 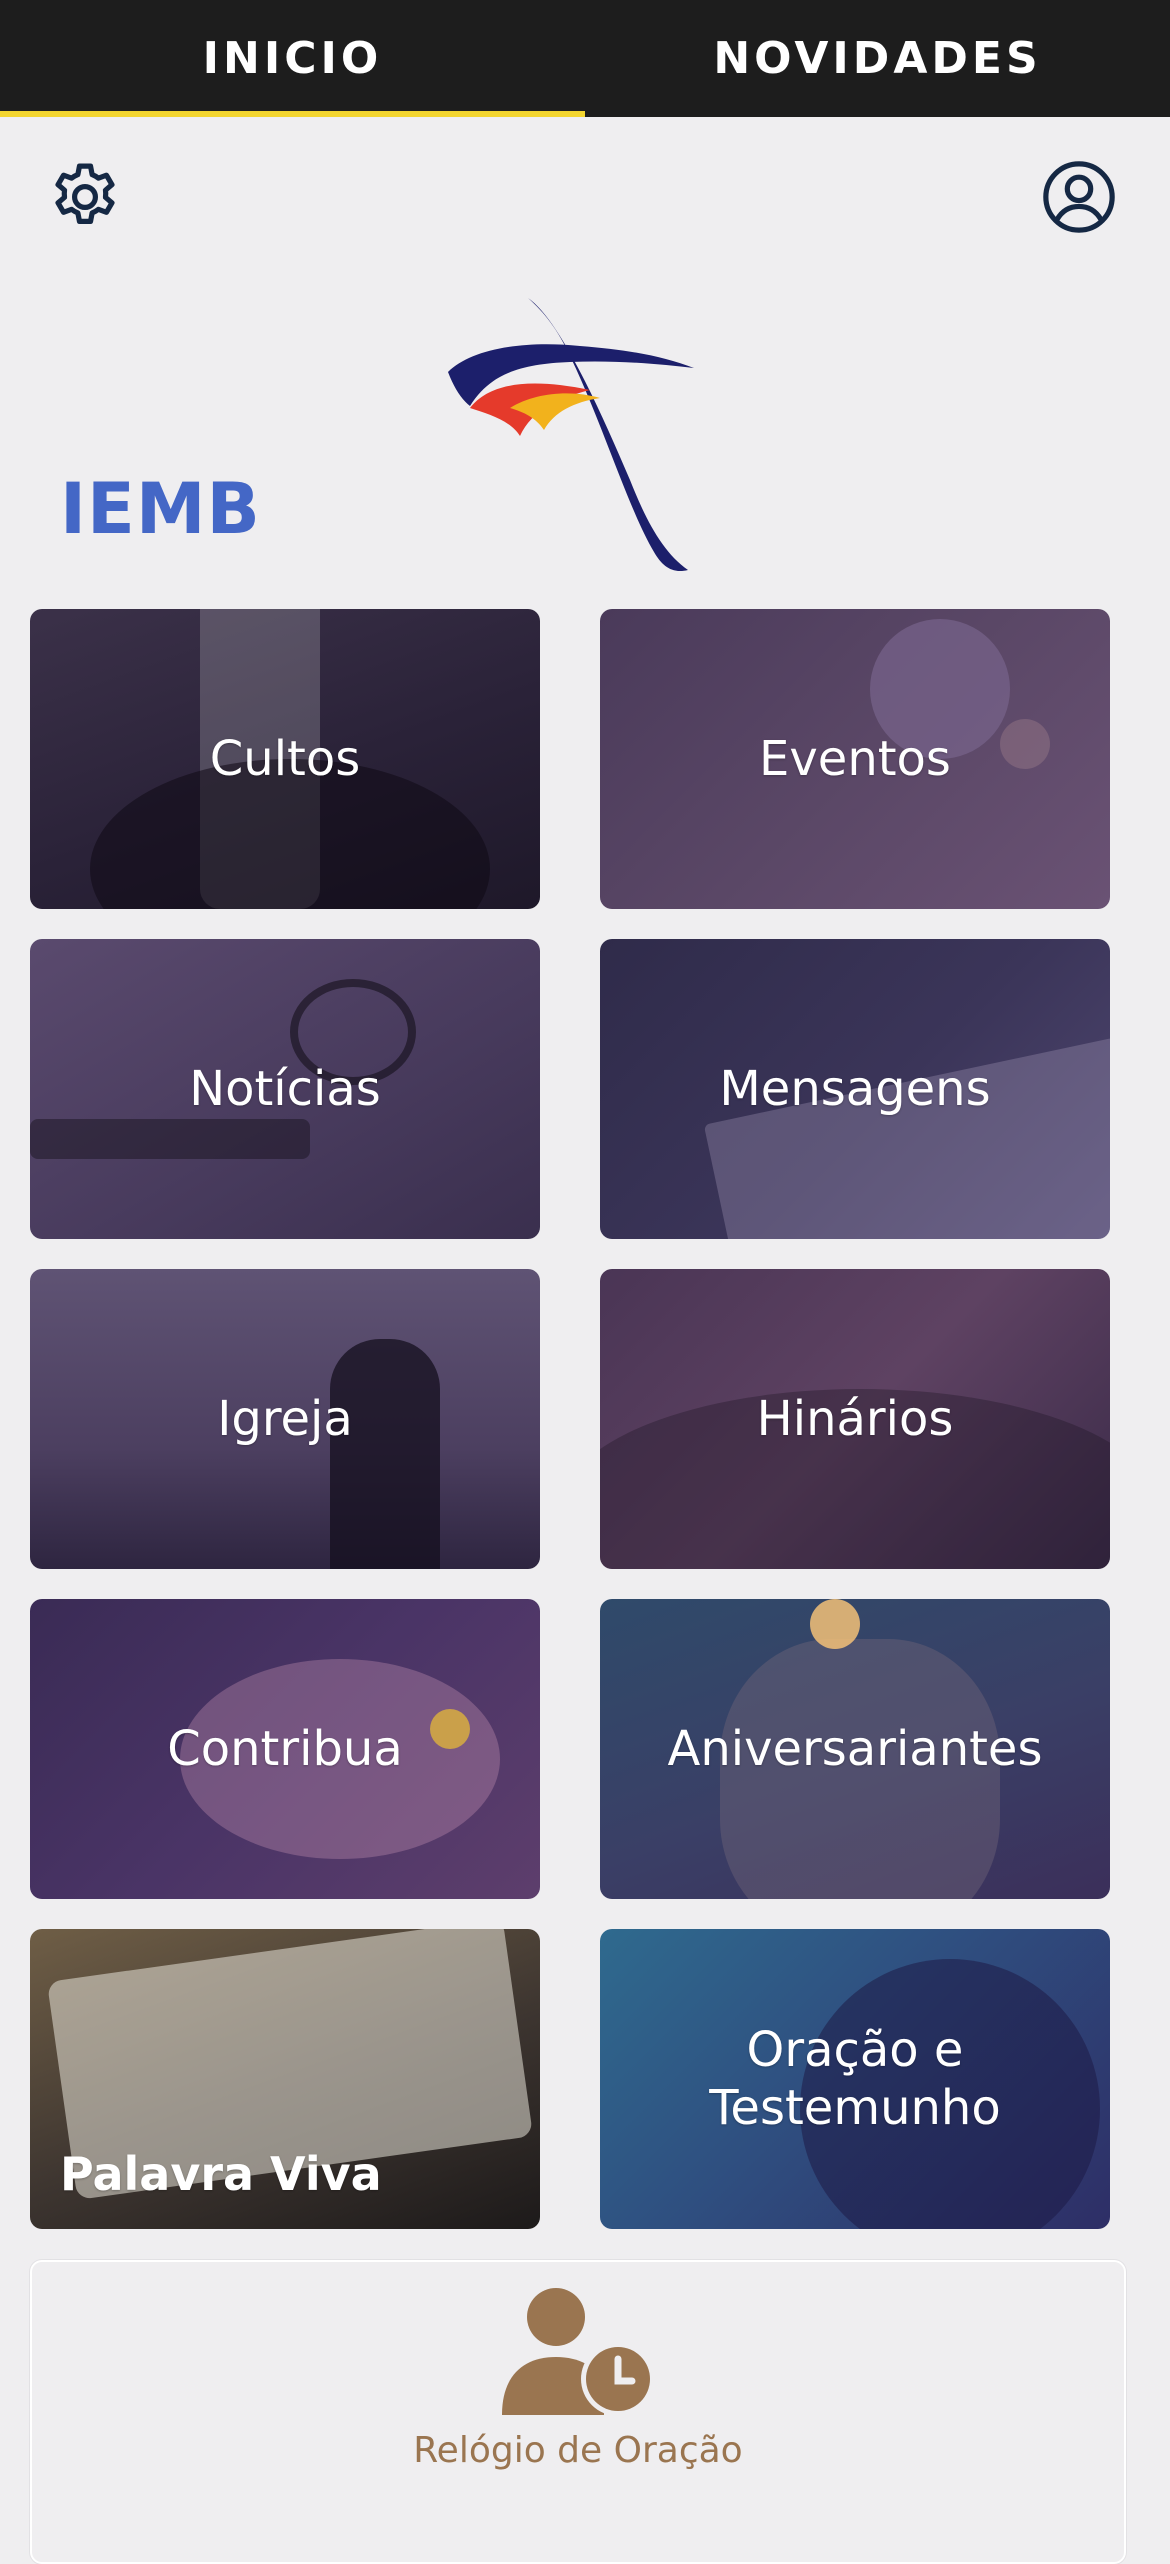 I want to click on tile-contribua: Contribua, so click(x=285, y=1749).